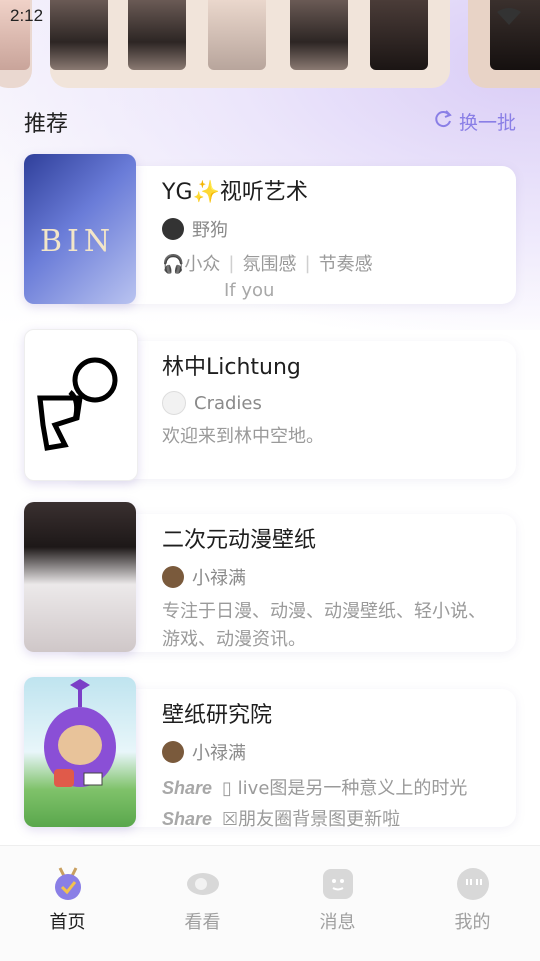 The height and width of the screenshot is (961, 540). What do you see at coordinates (324, 625) in the screenshot?
I see `channel-description: 专注于日漫、动漫、动漫壁纸、轻小说、游戏、动漫资讯。` at bounding box center [324, 625].